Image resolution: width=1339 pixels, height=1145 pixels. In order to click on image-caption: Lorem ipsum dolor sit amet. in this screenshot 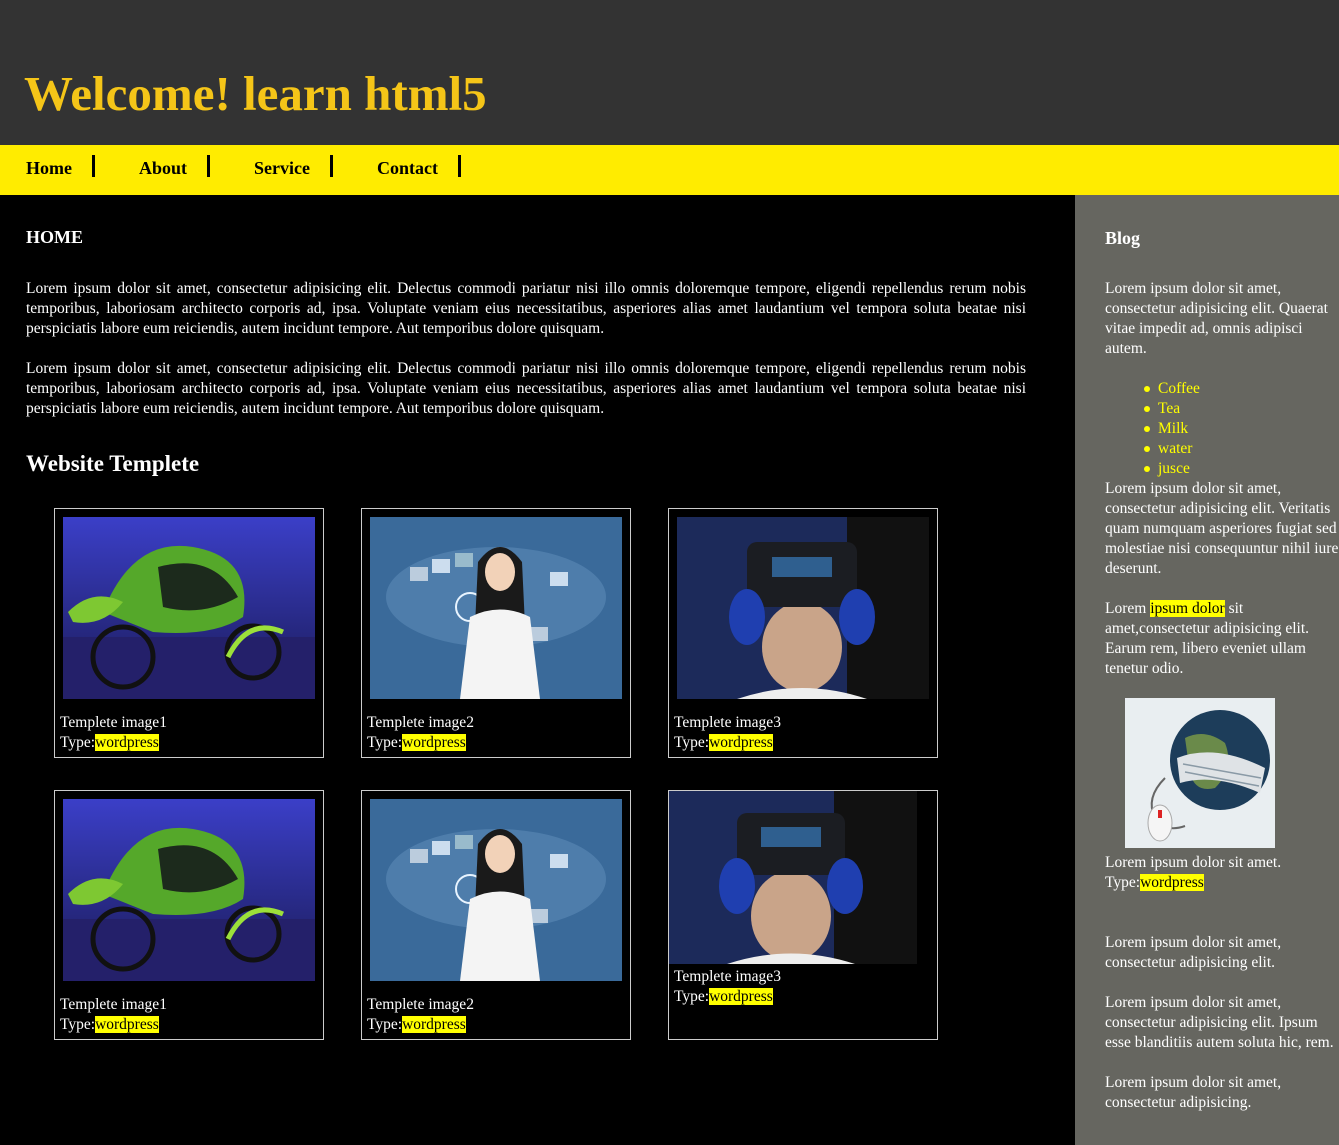, I will do `click(1193, 862)`.